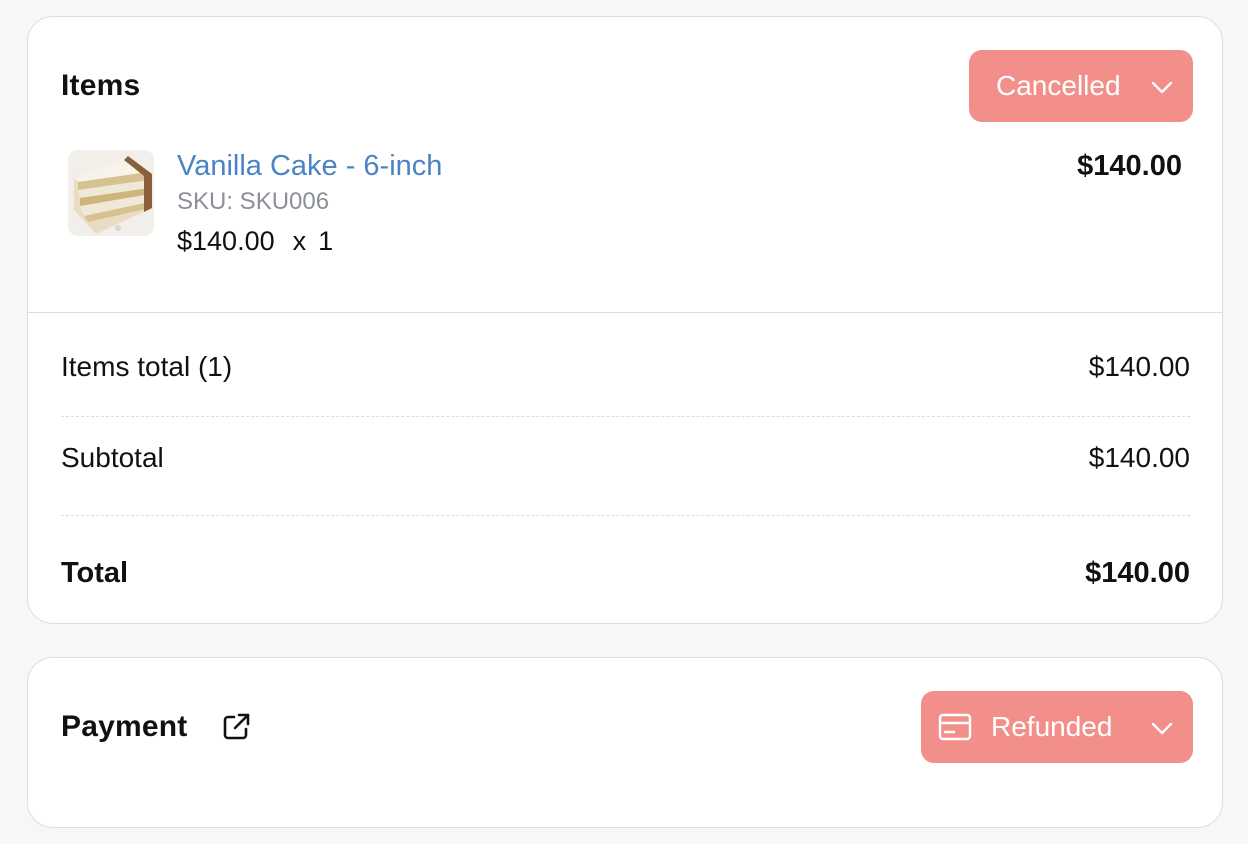 This screenshot has width=1248, height=844. Describe the element at coordinates (1139, 457) in the screenshot. I see `subtotal-value: $140.00` at that location.